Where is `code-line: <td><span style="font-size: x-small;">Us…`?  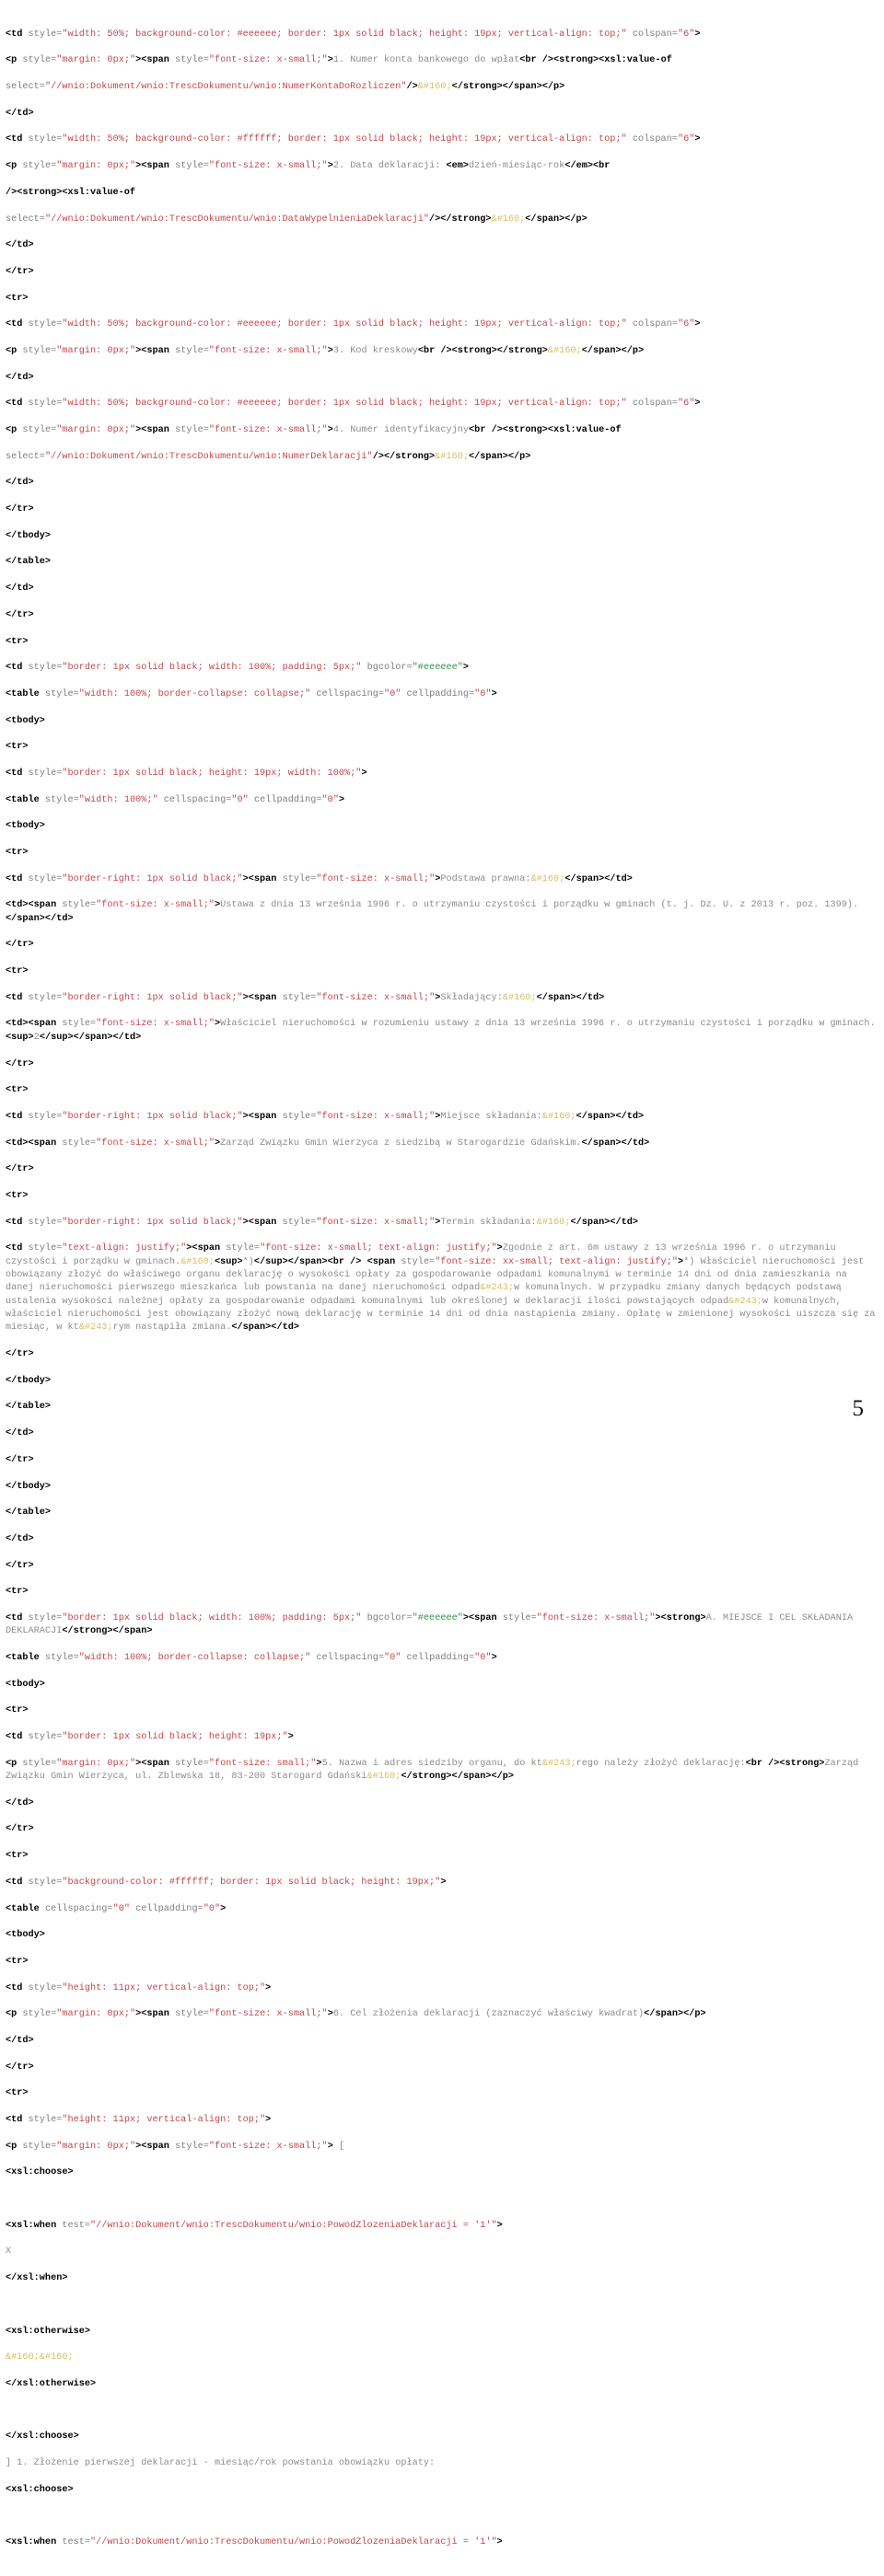
code-line: <td><span style="font-size: x-small;">Us… is located at coordinates (432, 912).